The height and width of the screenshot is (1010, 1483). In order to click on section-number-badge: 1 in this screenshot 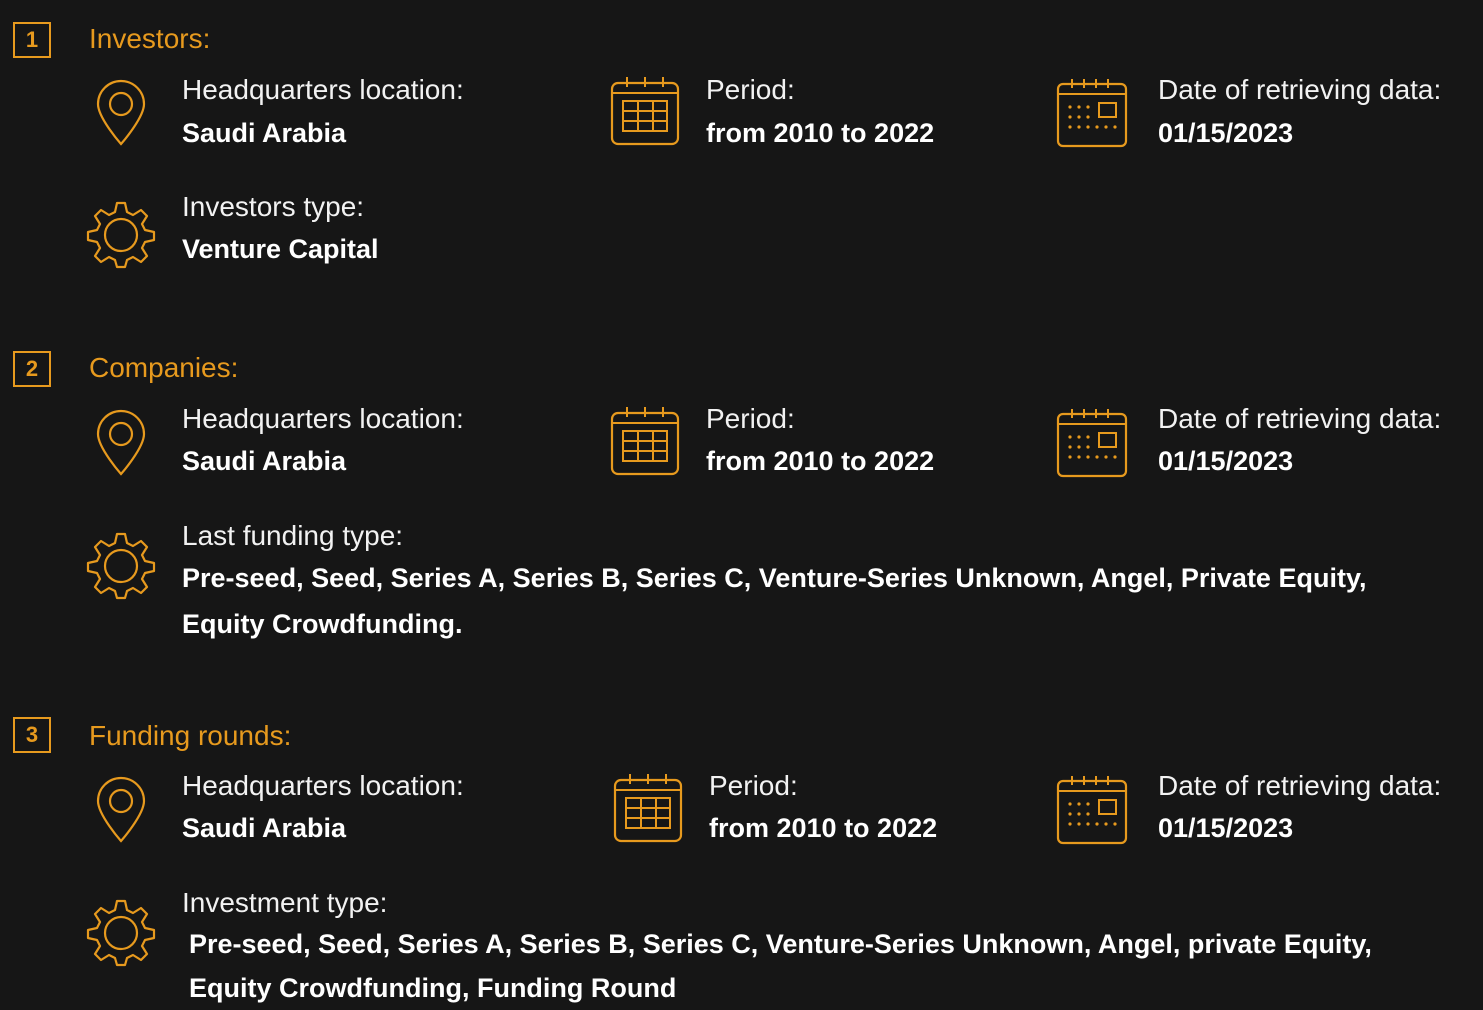, I will do `click(32, 40)`.